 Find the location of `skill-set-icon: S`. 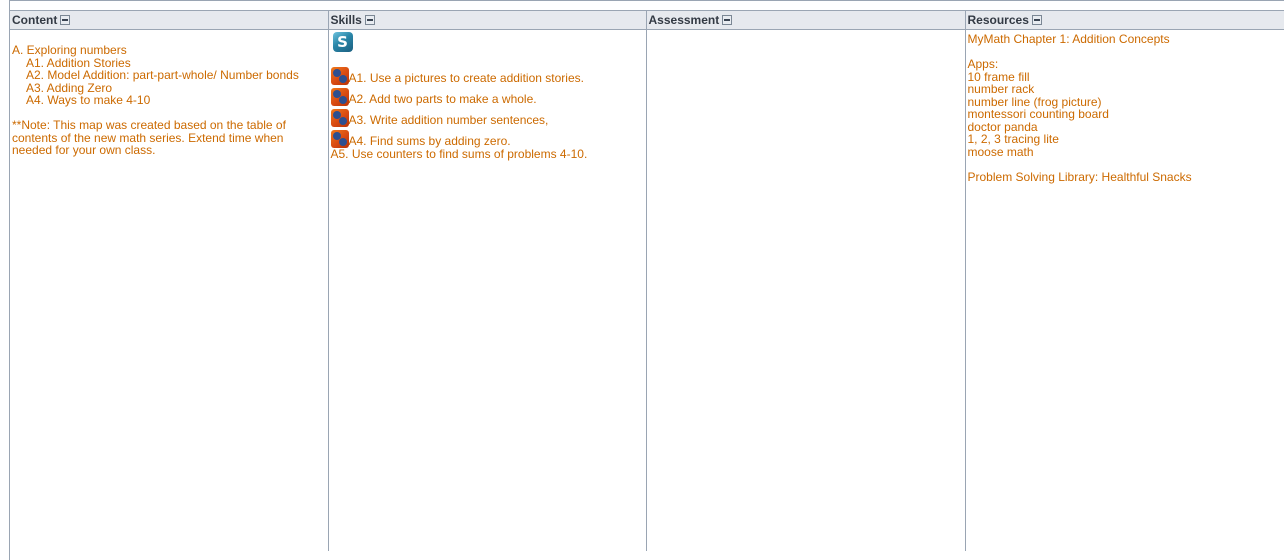

skill-set-icon: S is located at coordinates (342, 42).